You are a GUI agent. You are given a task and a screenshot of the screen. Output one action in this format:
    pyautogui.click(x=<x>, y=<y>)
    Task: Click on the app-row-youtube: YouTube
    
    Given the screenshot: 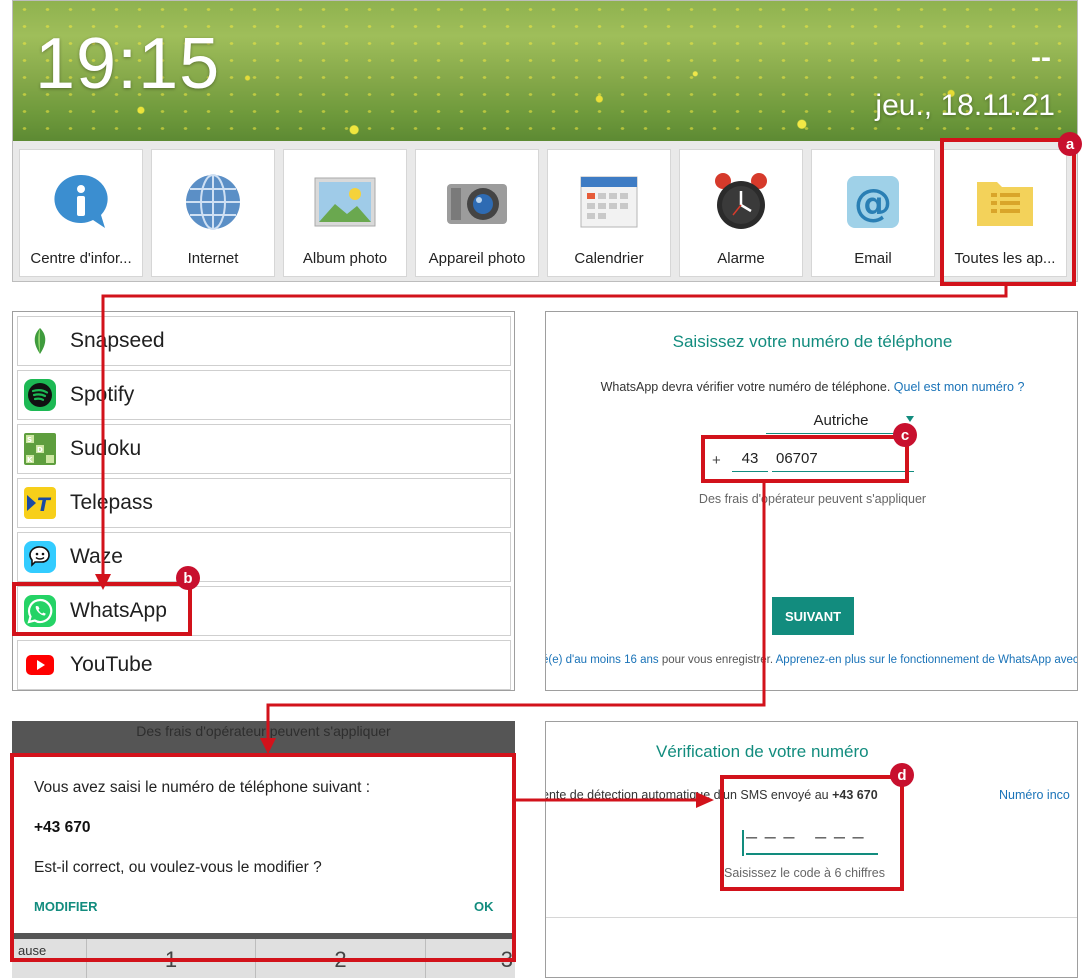 What is the action you would take?
    pyautogui.click(x=264, y=665)
    